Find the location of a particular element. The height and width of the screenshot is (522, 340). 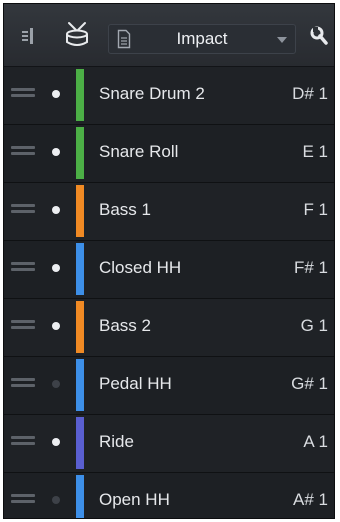

preset-name: Impact is located at coordinates (202, 38).